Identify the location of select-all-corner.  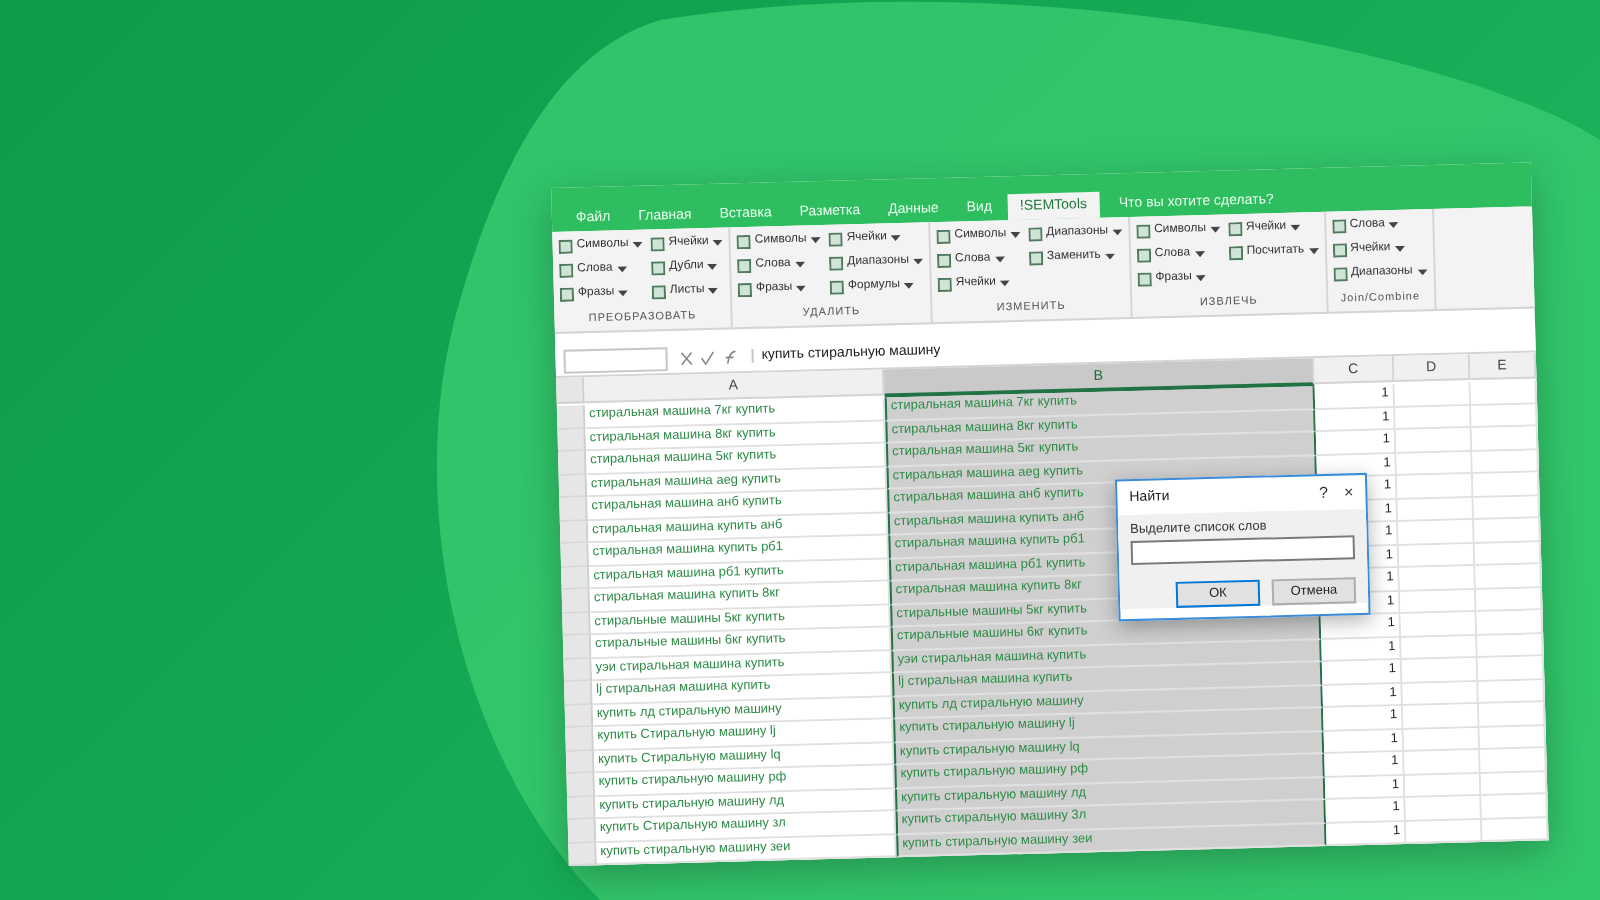
(570, 391).